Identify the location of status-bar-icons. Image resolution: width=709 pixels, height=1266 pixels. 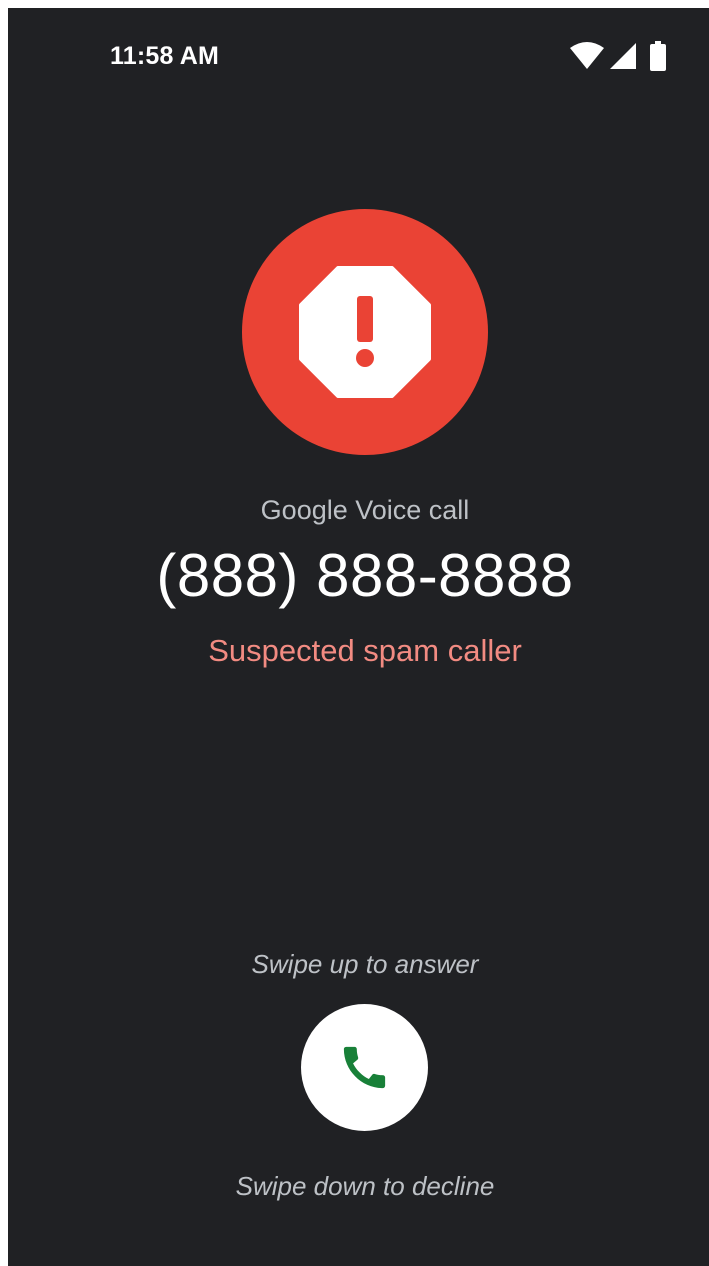
(618, 58).